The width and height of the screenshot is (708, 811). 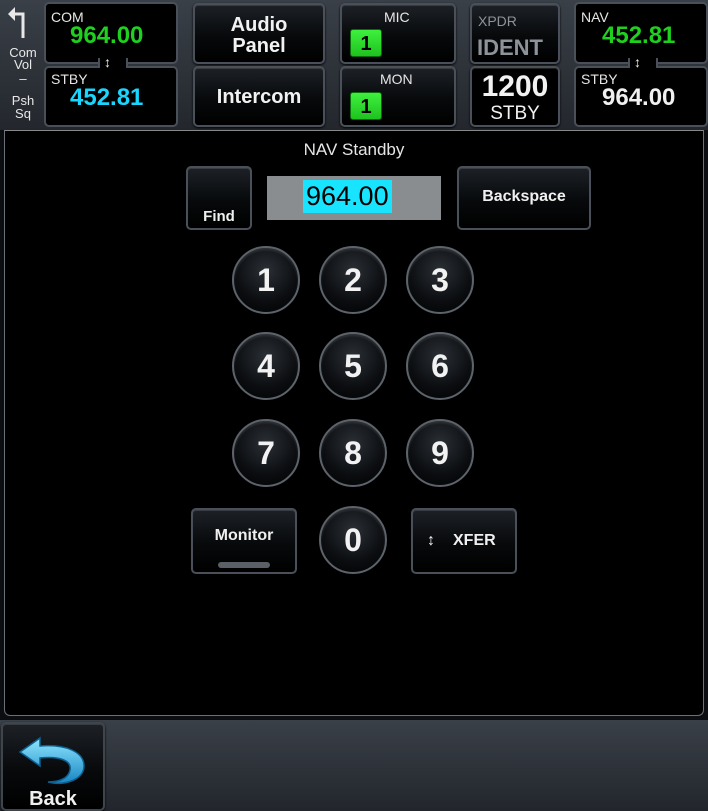 What do you see at coordinates (16, 22) in the screenshot?
I see `turn-arrow-icon` at bounding box center [16, 22].